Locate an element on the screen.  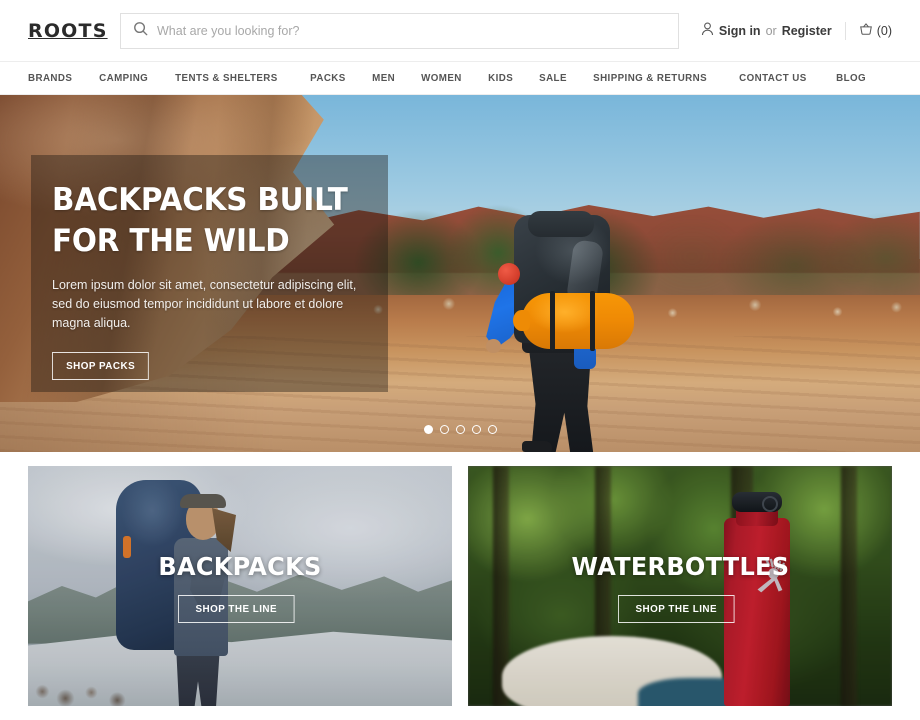
nav-item-blog: BLOG is located at coordinates (851, 78).